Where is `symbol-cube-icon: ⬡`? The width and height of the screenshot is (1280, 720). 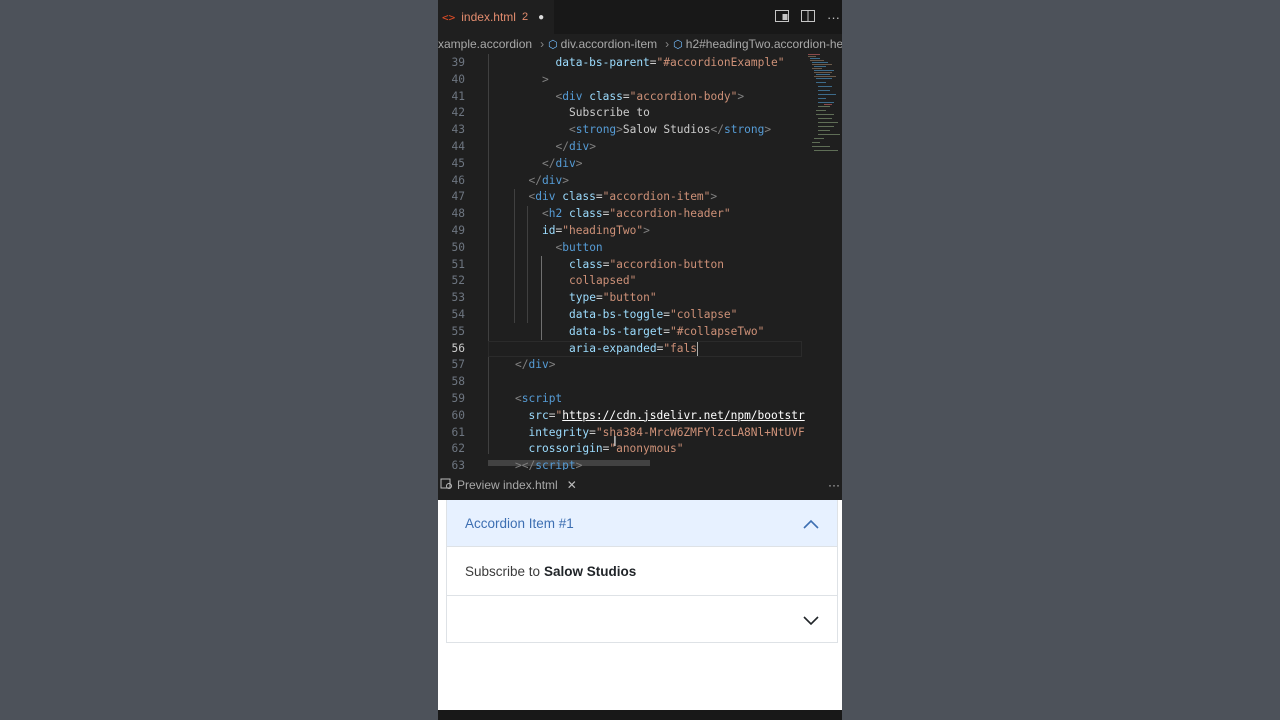 symbol-cube-icon: ⬡ is located at coordinates (553, 44).